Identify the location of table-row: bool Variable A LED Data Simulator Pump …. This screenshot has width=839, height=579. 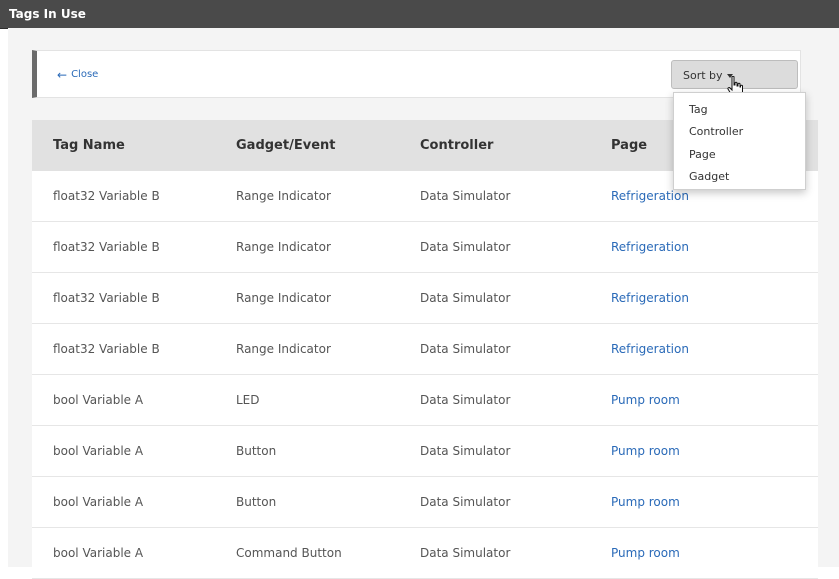
(425, 400).